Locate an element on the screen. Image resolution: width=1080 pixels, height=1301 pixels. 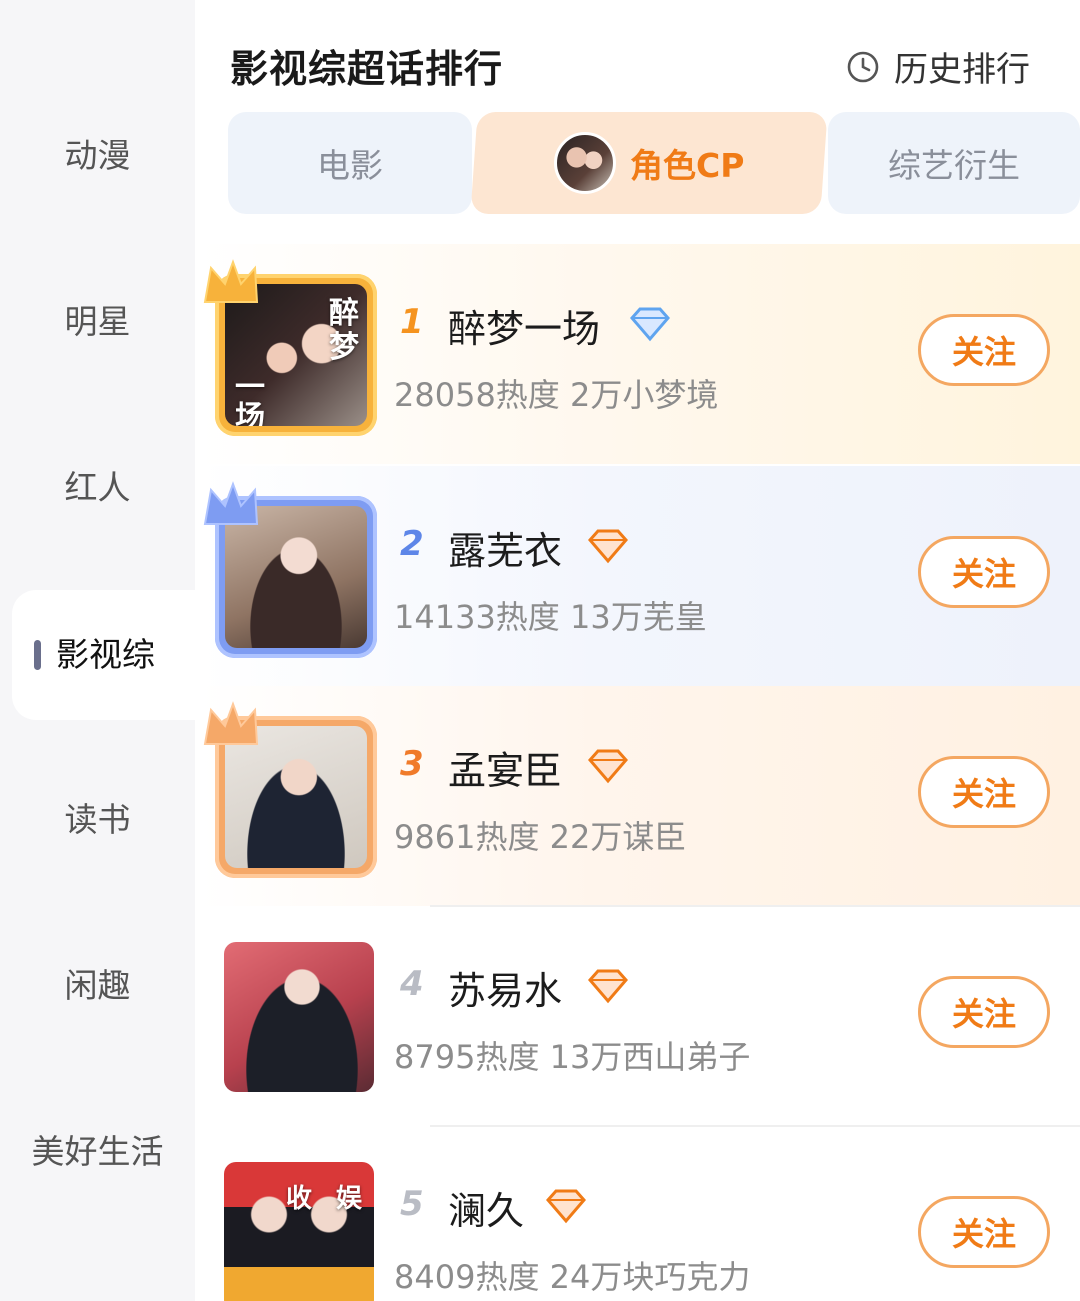
sidebar-item-influencers: 红人 is located at coordinates (97, 488).